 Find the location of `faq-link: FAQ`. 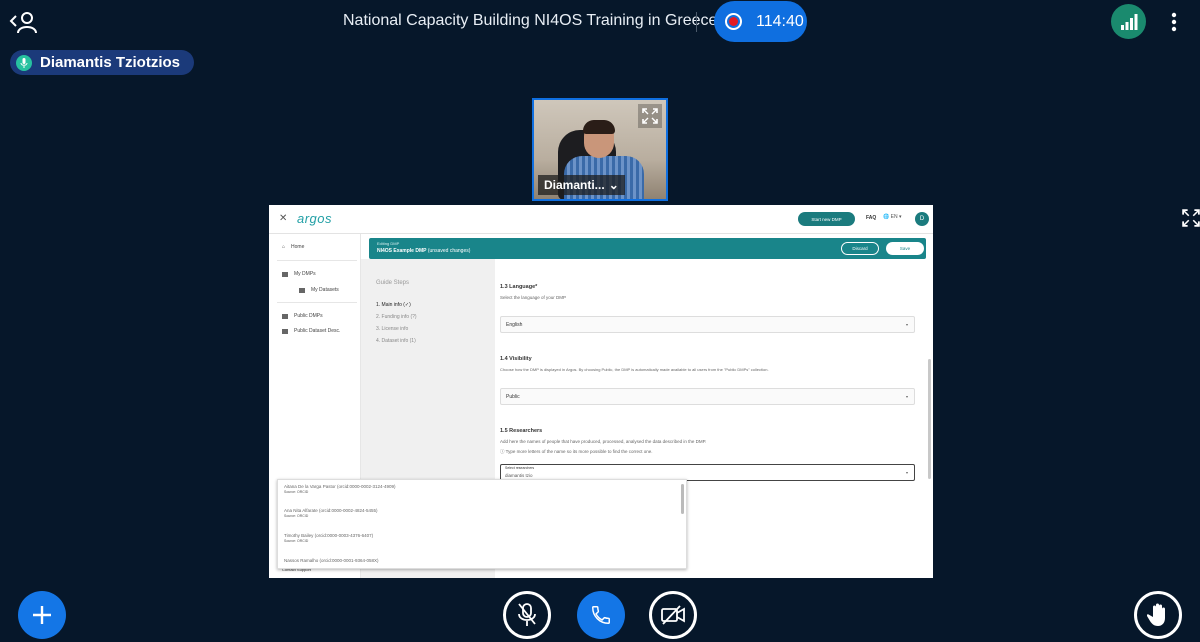

faq-link: FAQ is located at coordinates (871, 218).